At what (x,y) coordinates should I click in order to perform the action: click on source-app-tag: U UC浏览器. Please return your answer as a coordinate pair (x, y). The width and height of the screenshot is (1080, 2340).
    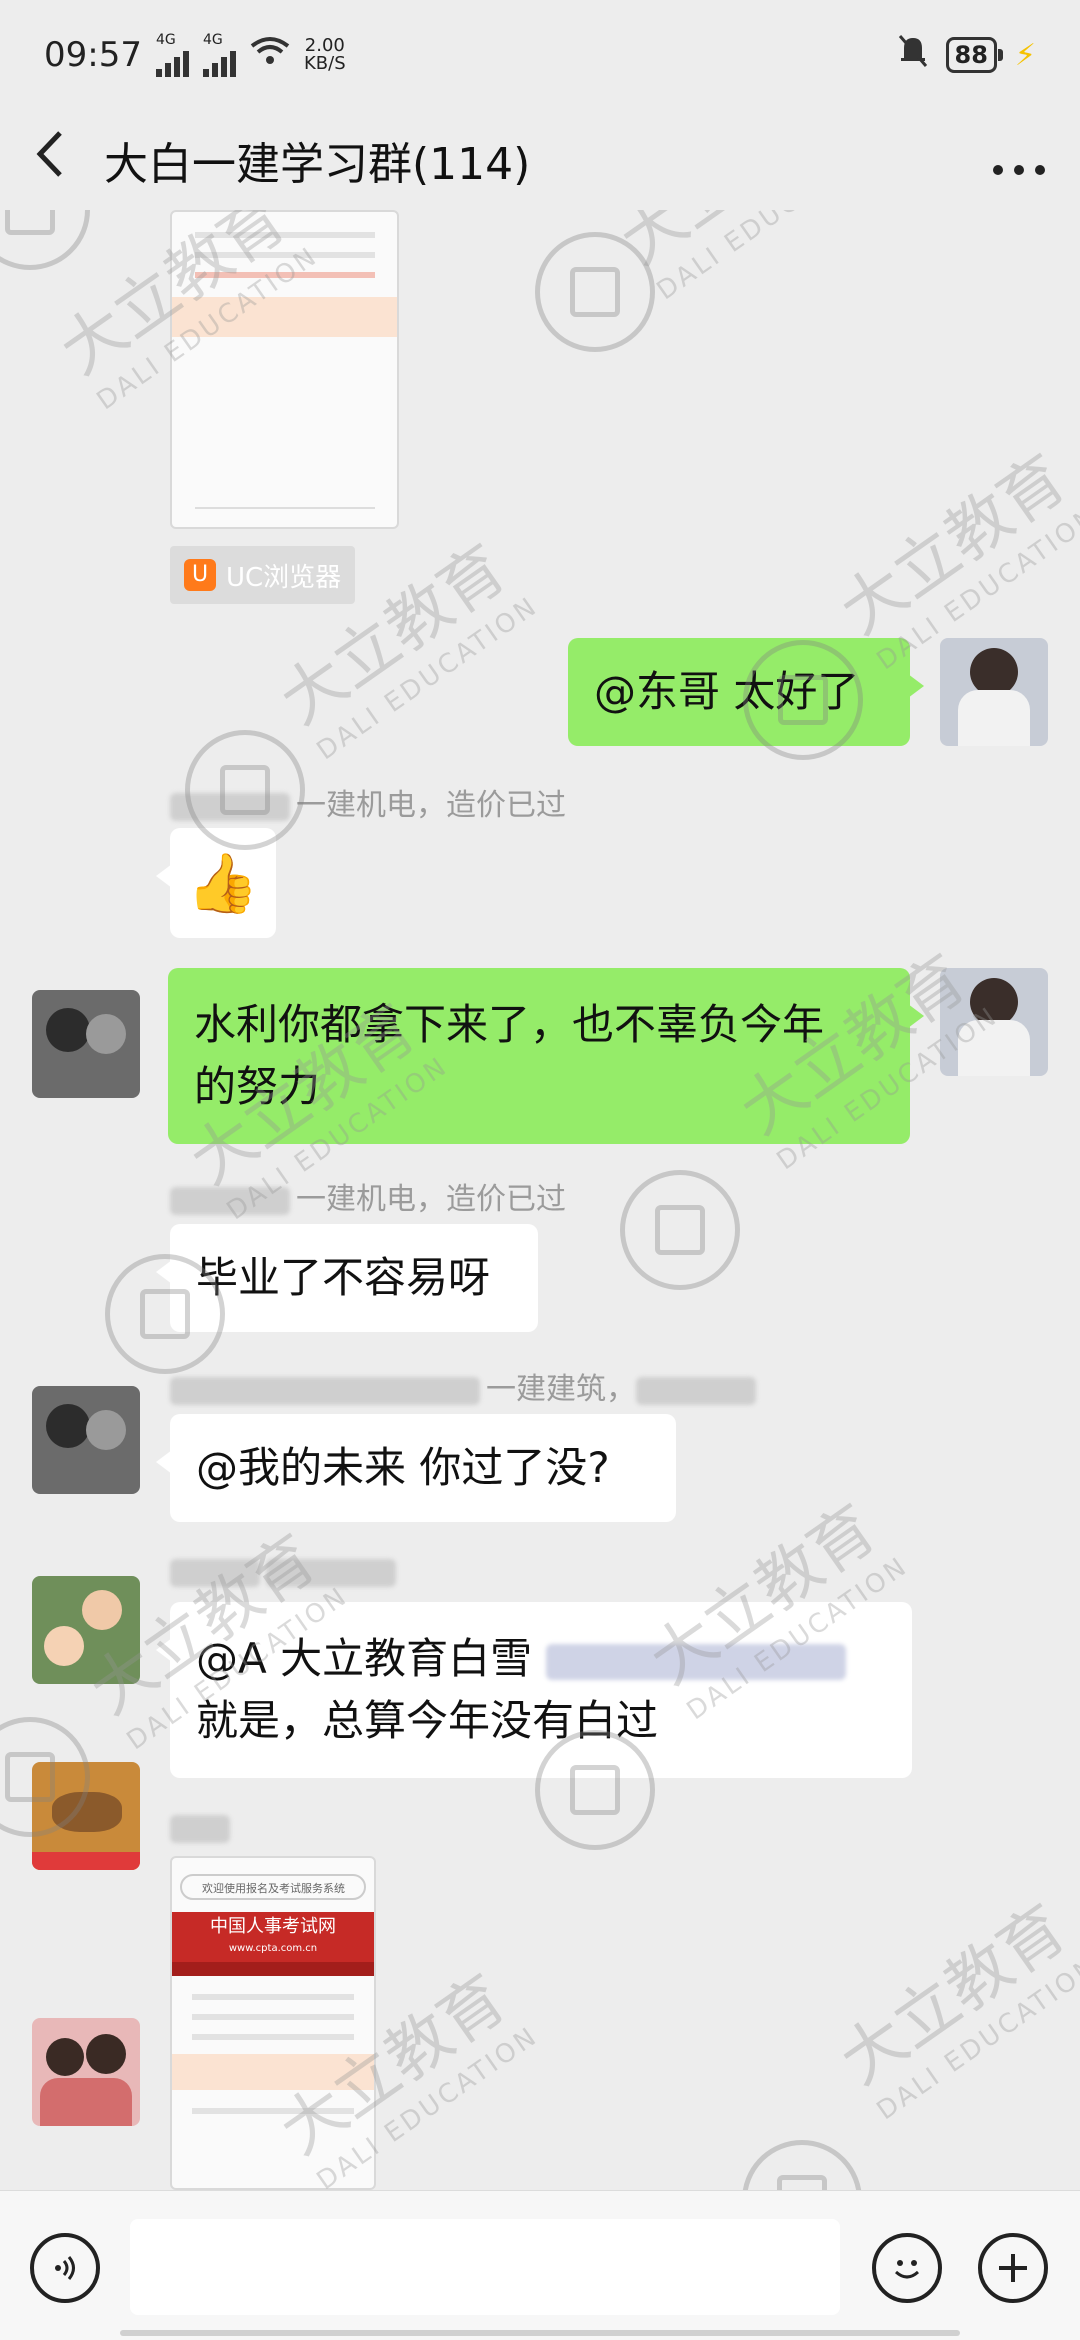
    Looking at the image, I should click on (263, 575).